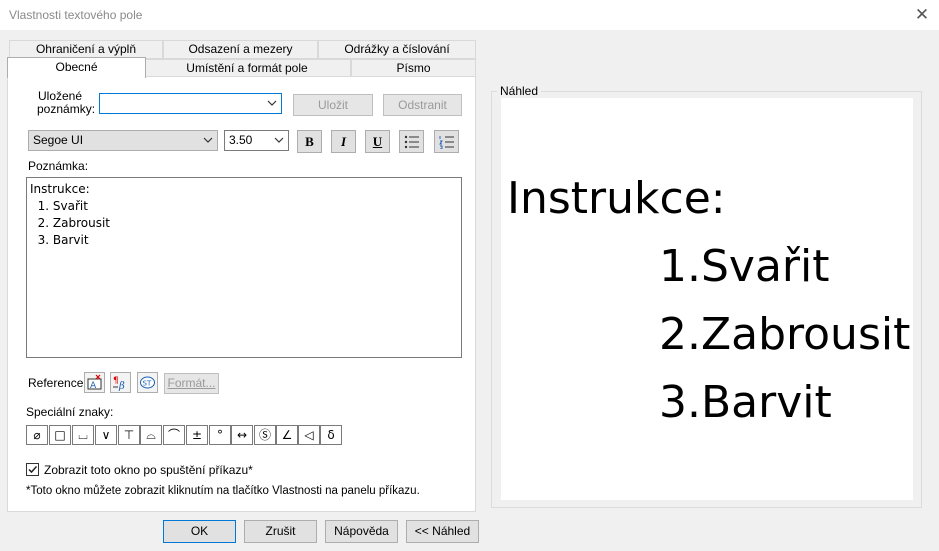 This screenshot has width=939, height=551. Describe the element at coordinates (785, 334) in the screenshot. I see `preview-line: 2.Zabrousit` at that location.